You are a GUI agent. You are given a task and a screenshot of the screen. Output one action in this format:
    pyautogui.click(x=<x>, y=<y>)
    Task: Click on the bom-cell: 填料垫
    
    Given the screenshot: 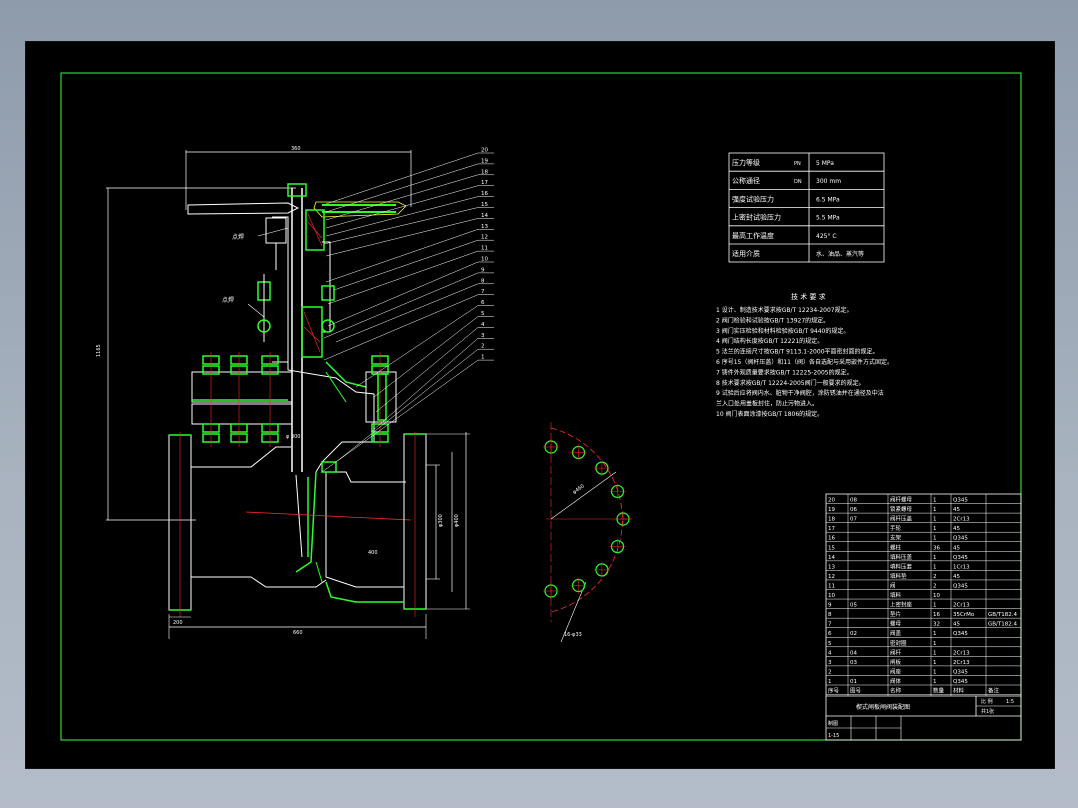 What is the action you would take?
    pyautogui.click(x=898, y=576)
    